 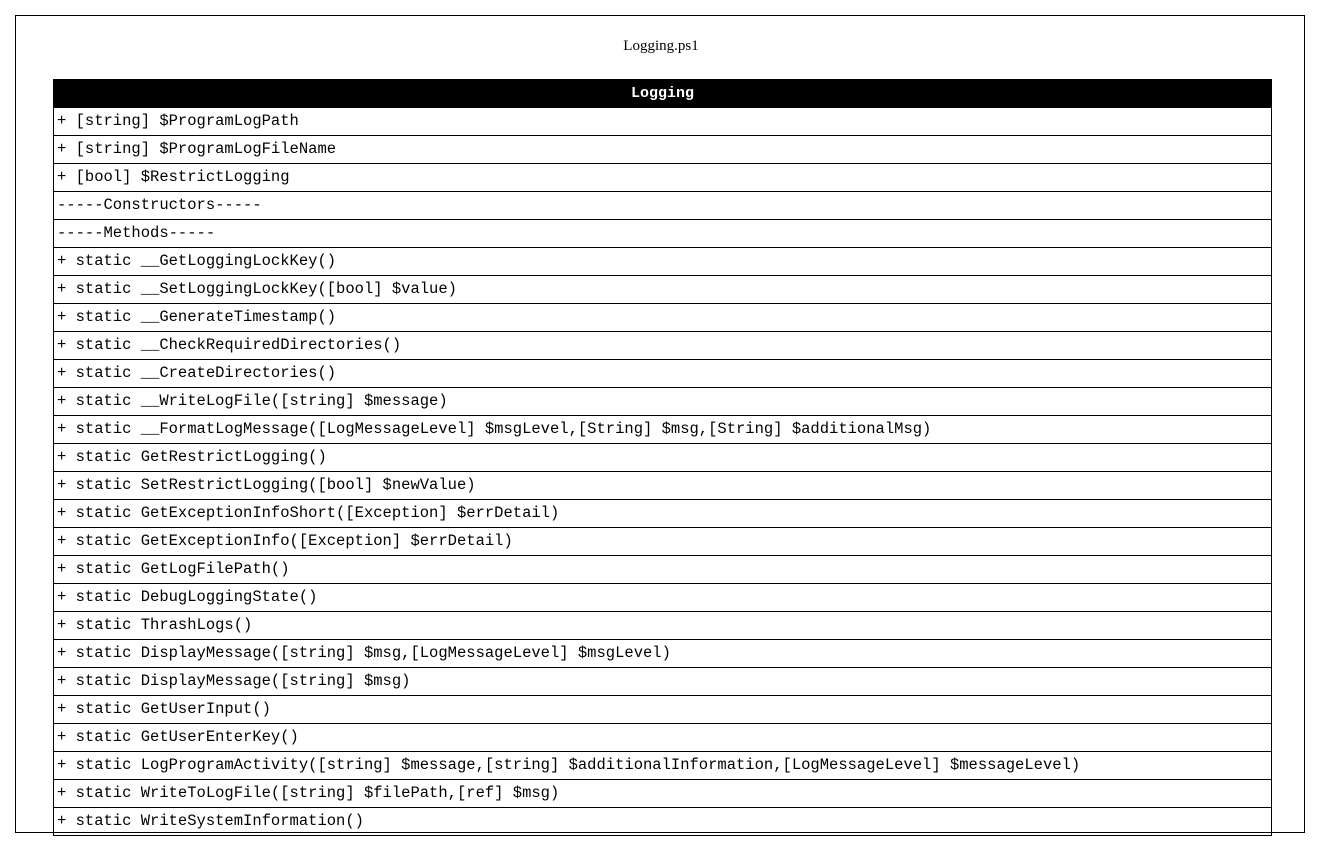 I want to click on class-member-row: + [string] $ProgramLogPath, so click(x=662, y=121).